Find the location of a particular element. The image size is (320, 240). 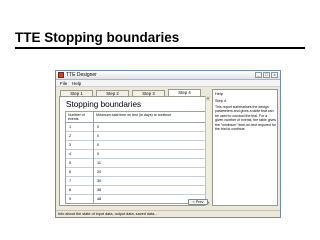

table-row: 6 20 is located at coordinates (135, 172).